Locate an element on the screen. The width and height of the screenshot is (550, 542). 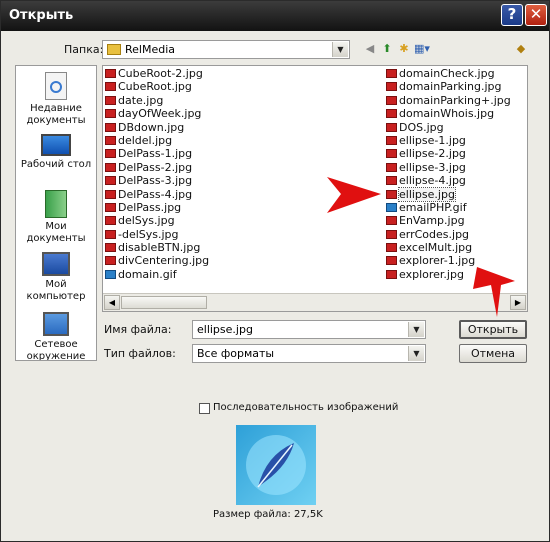
annotation-arrow-right-icon is located at coordinates (354, 195).